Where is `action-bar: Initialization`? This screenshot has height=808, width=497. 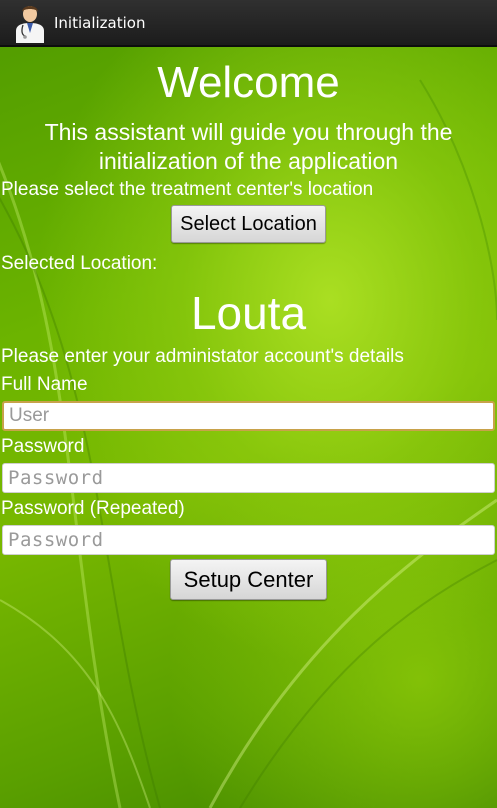 action-bar: Initialization is located at coordinates (248, 23).